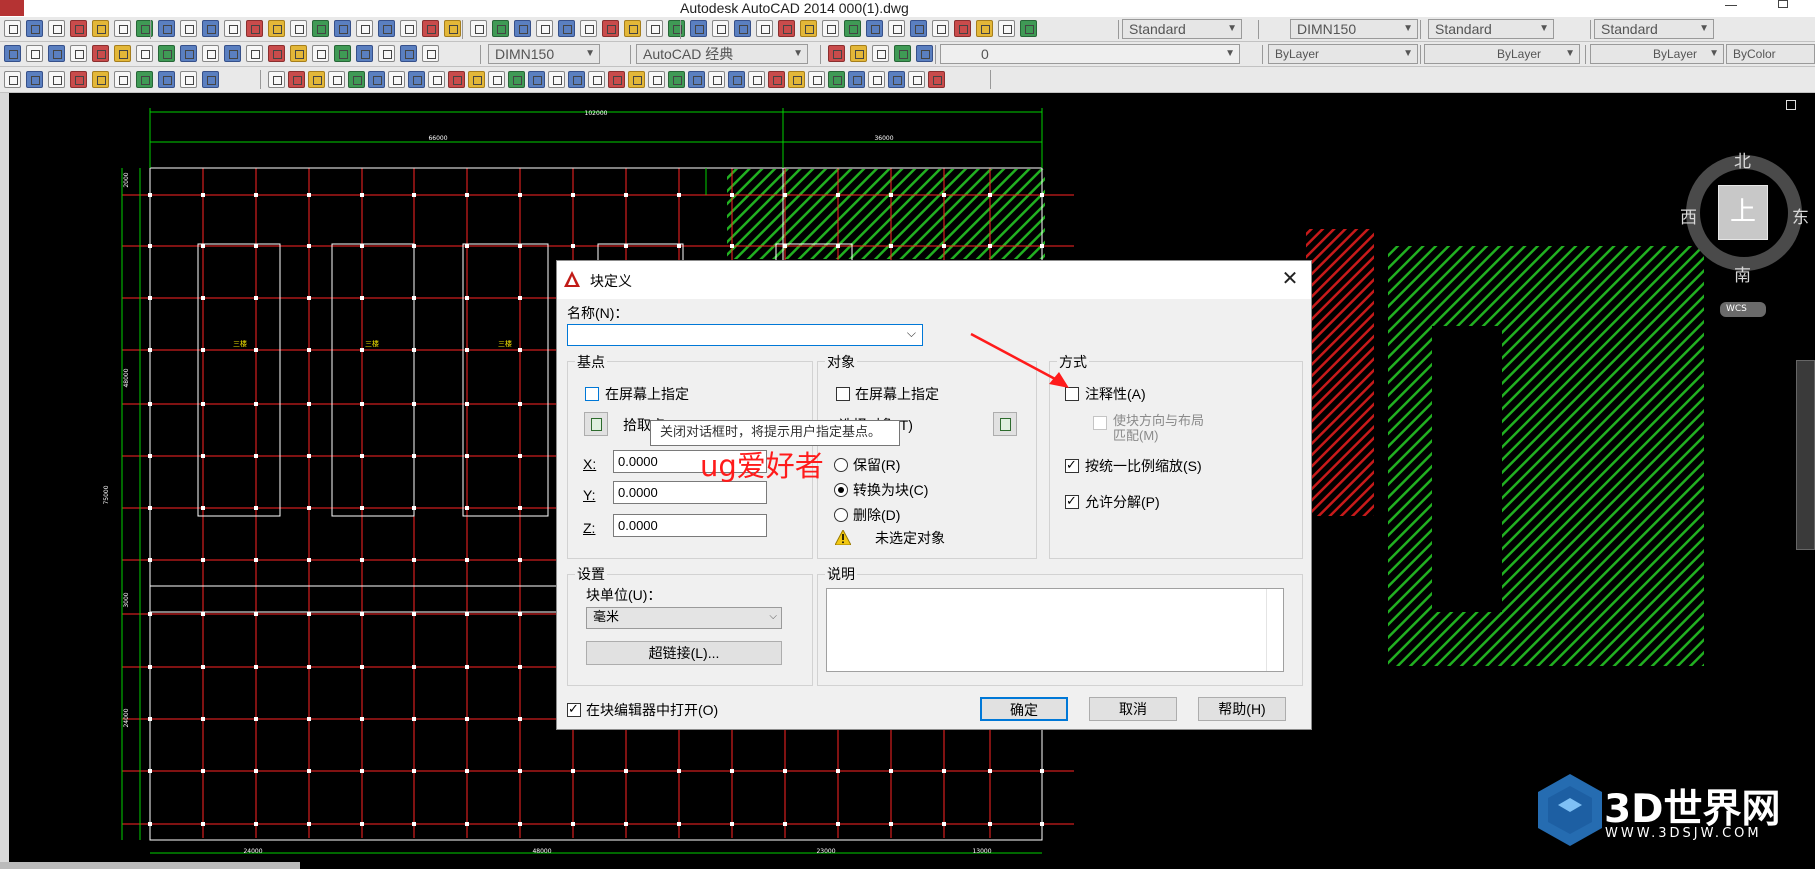  Describe the element at coordinates (1742, 273) in the screenshot. I see `compass-south: 南` at that location.